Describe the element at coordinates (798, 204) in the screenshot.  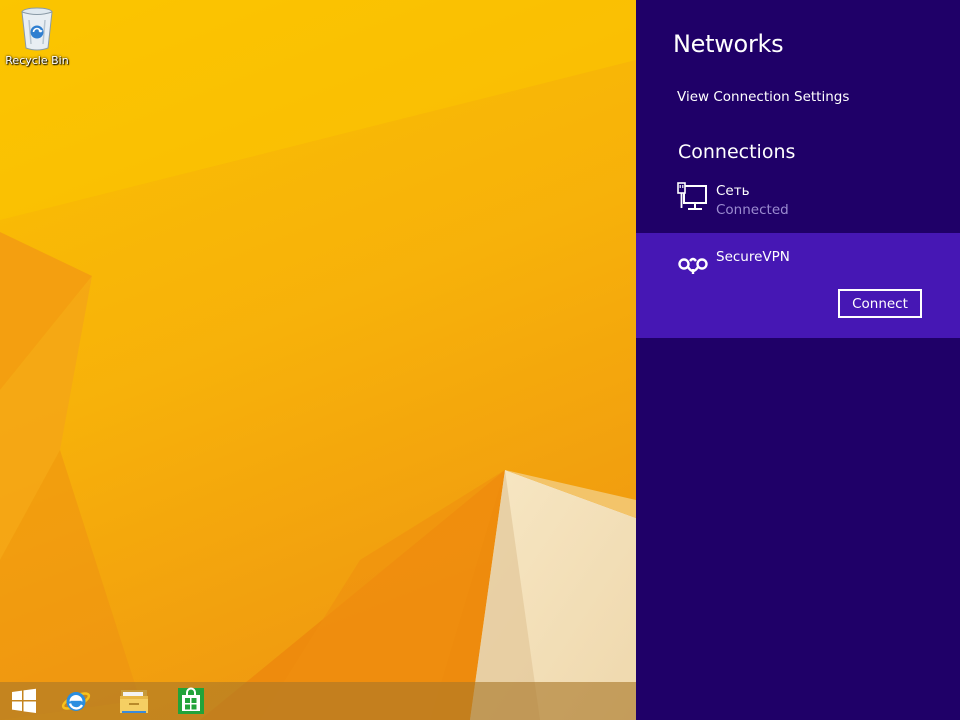
I see `connection-item-ethernet: Сеть Connected` at that location.